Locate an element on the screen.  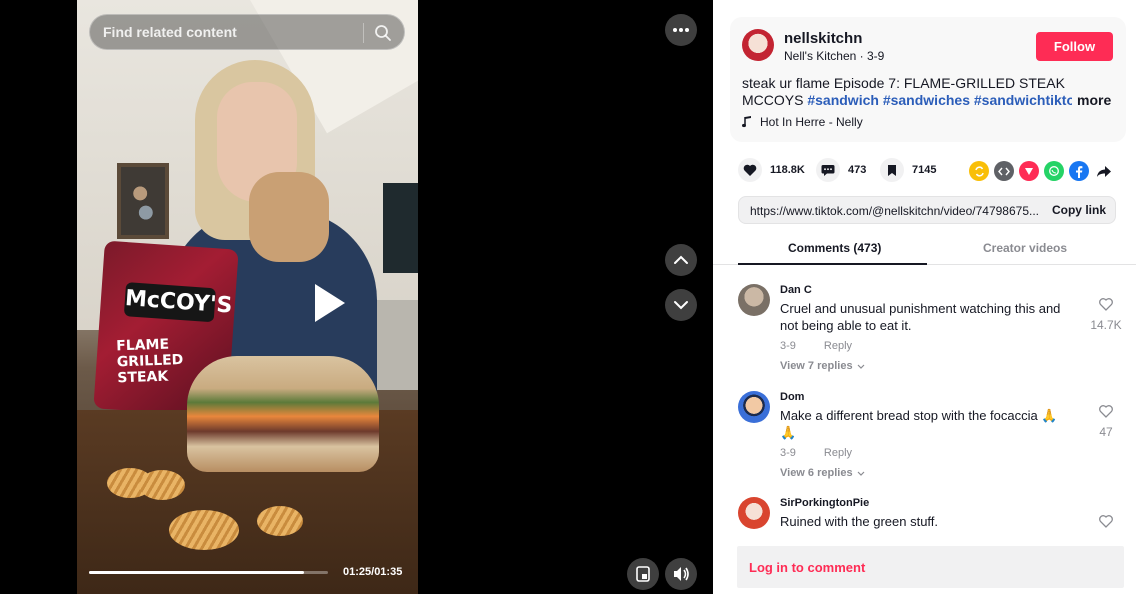
commenter-username: SirPorkingtonPie is located at coordinates (824, 503).